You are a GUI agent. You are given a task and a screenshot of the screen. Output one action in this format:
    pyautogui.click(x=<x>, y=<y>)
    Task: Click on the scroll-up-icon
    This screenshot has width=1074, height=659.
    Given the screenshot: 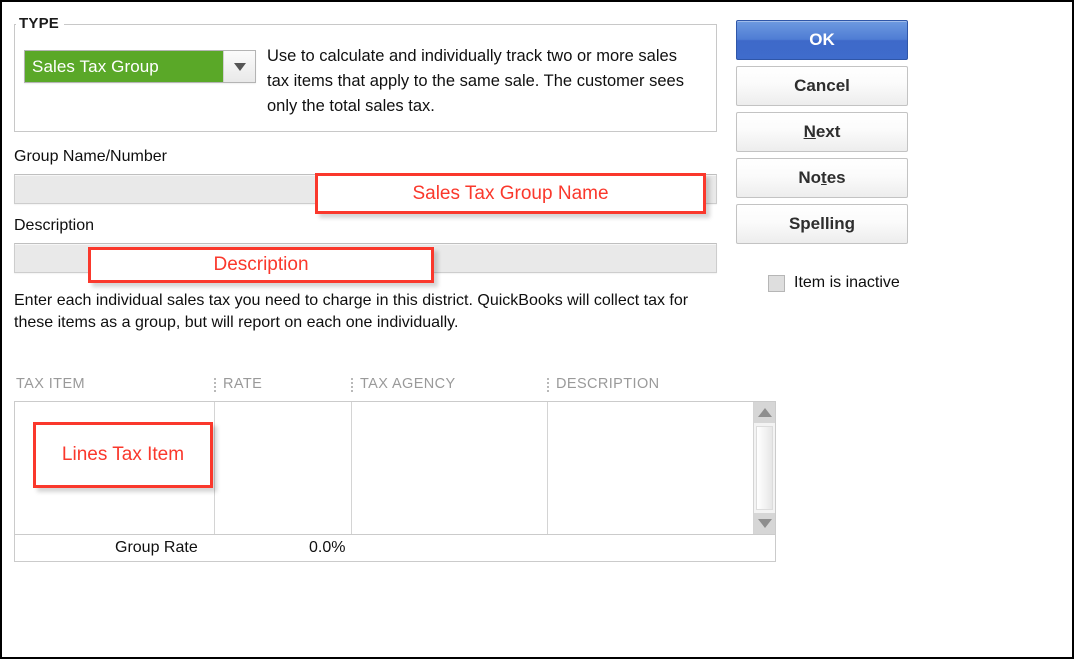 What is the action you would take?
    pyautogui.click(x=764, y=412)
    